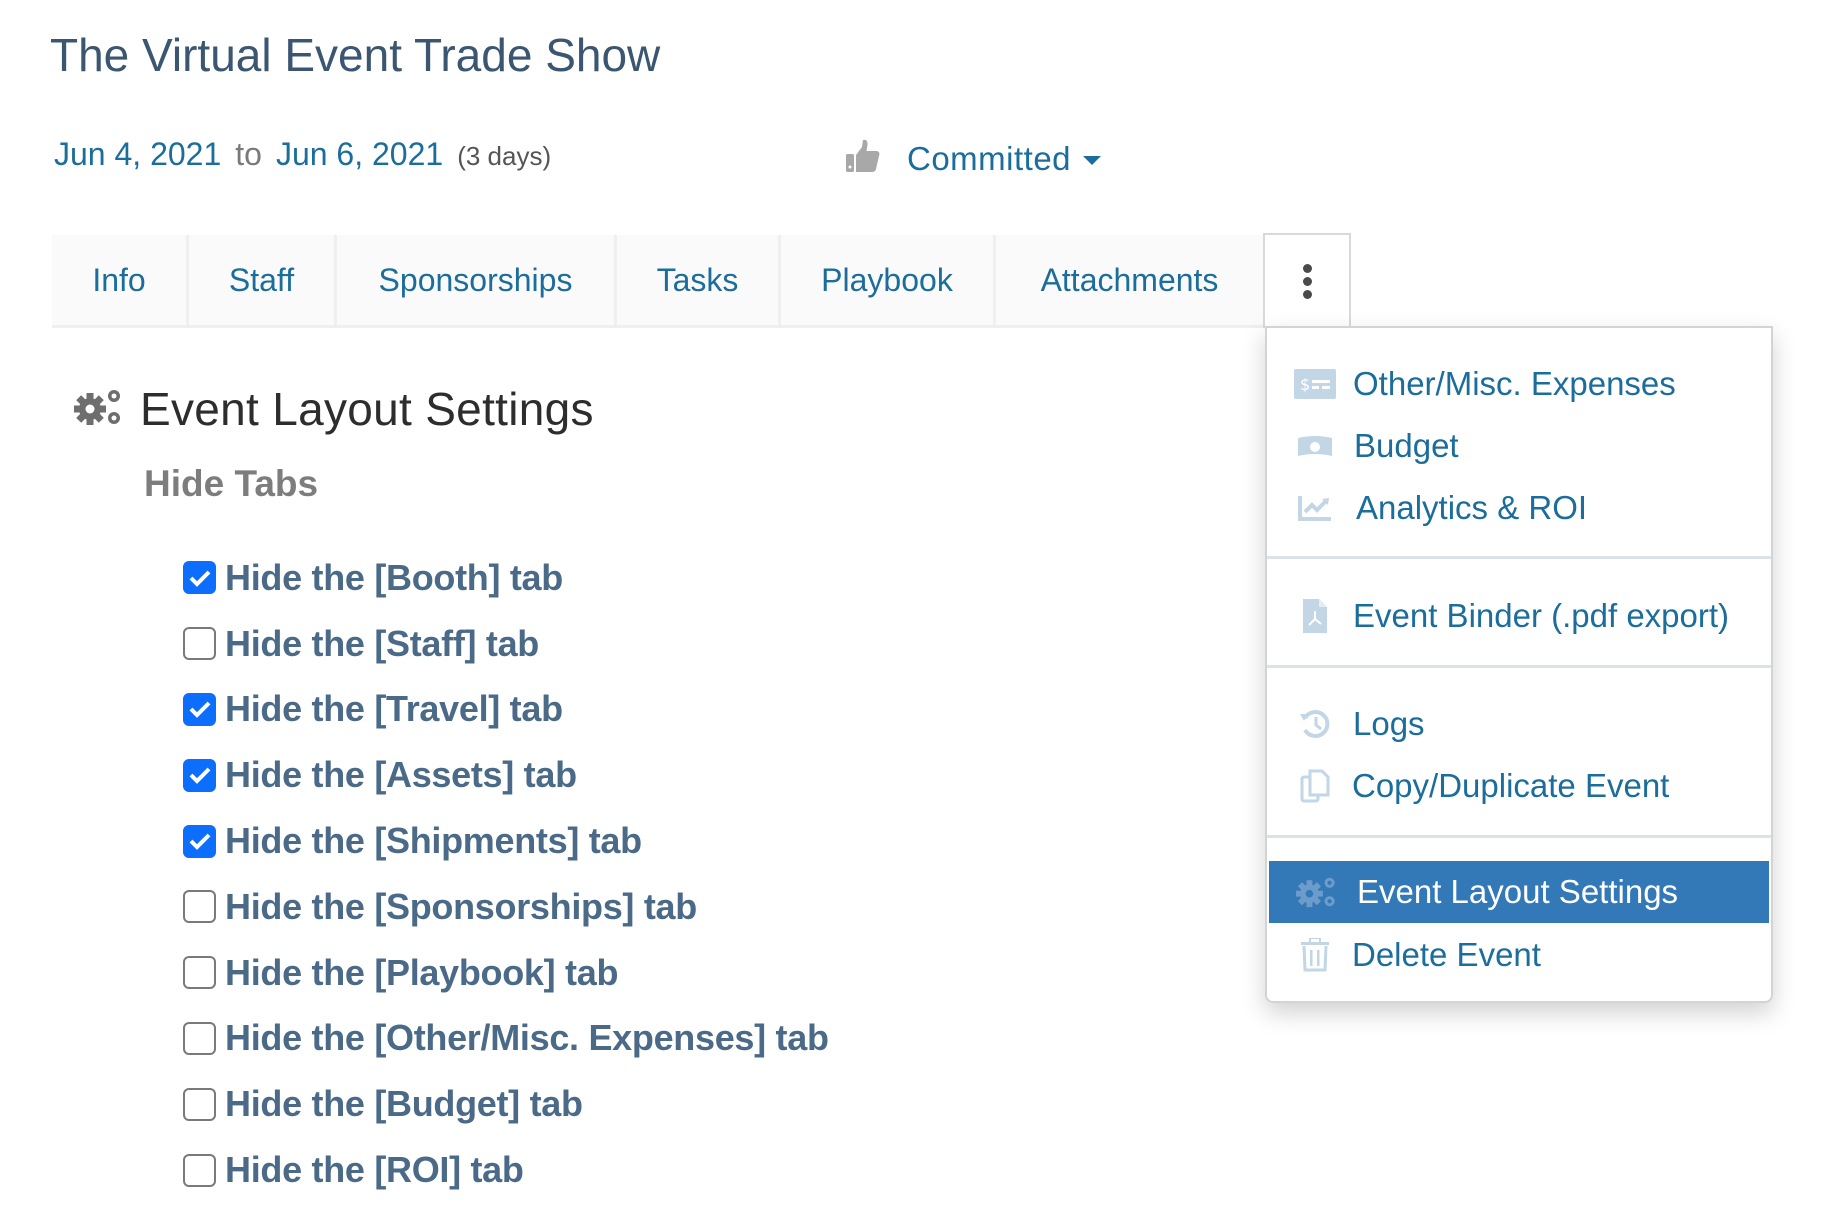  I want to click on start-date-link: Jun 4, 2021, so click(137, 154).